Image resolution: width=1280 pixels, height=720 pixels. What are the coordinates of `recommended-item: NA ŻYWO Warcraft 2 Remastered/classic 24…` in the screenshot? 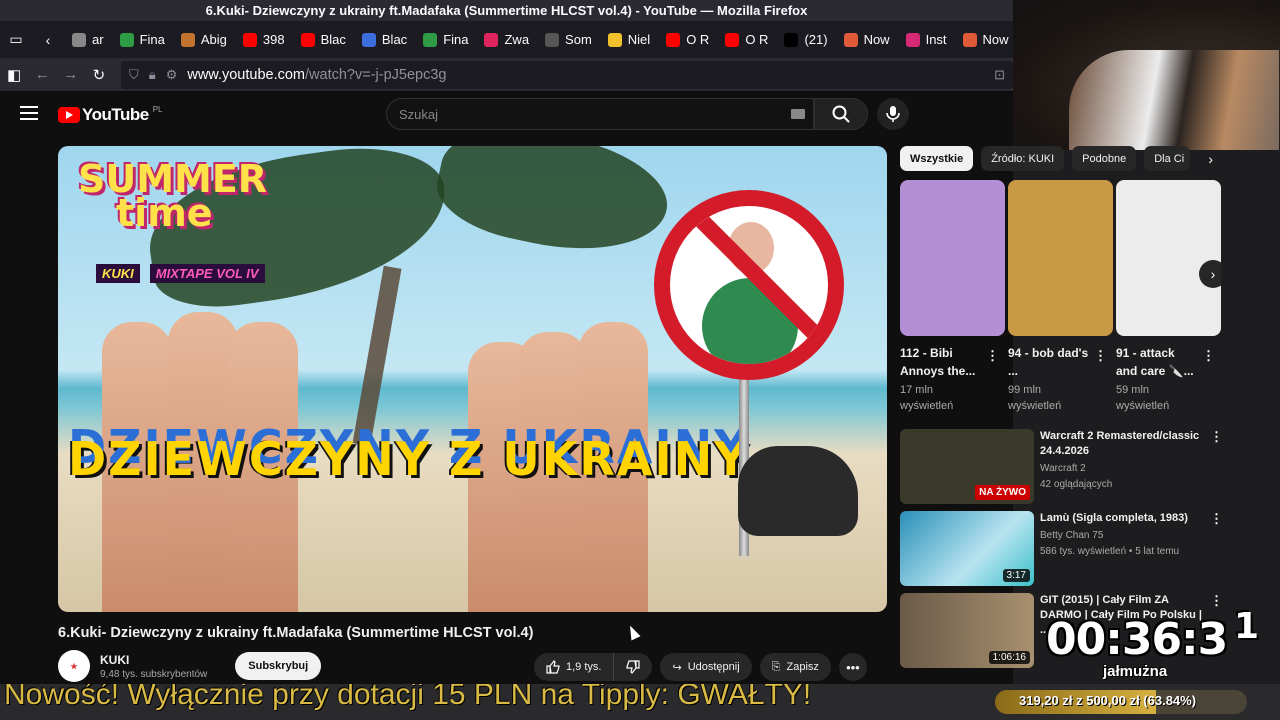 It's located at (1065, 466).